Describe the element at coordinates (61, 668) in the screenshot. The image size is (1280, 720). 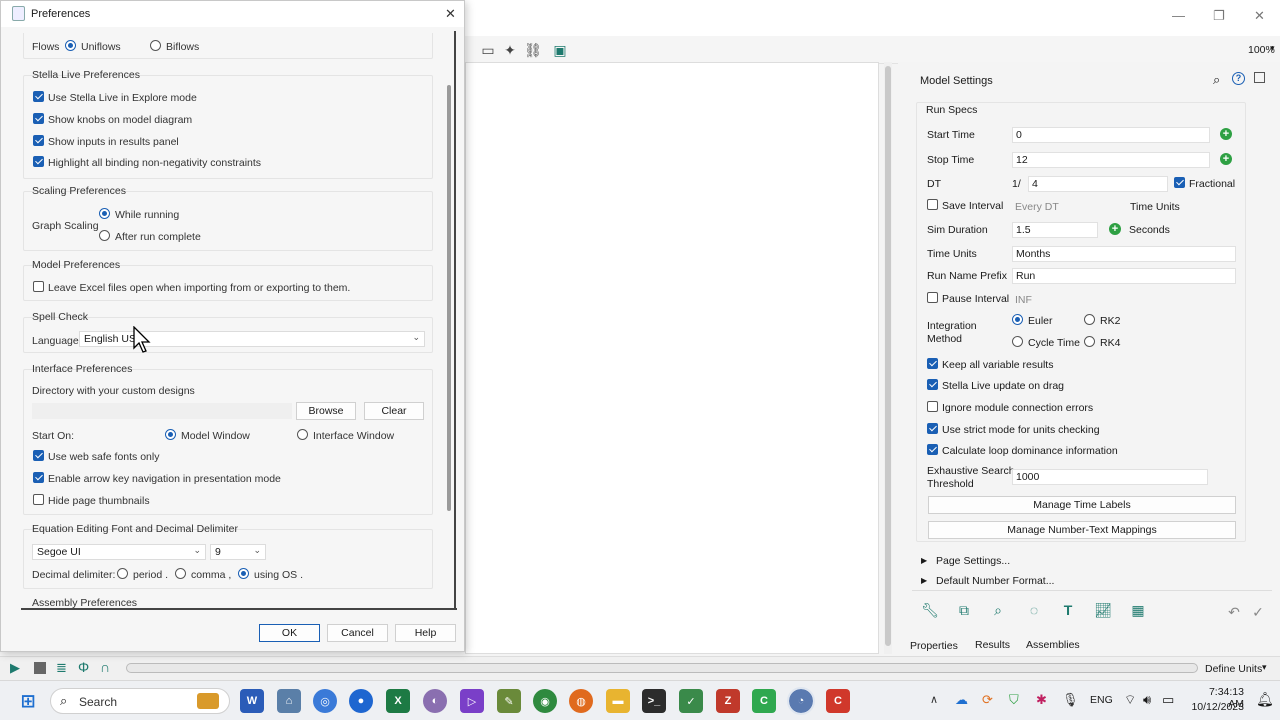
I see `database-icon: ≣` at that location.